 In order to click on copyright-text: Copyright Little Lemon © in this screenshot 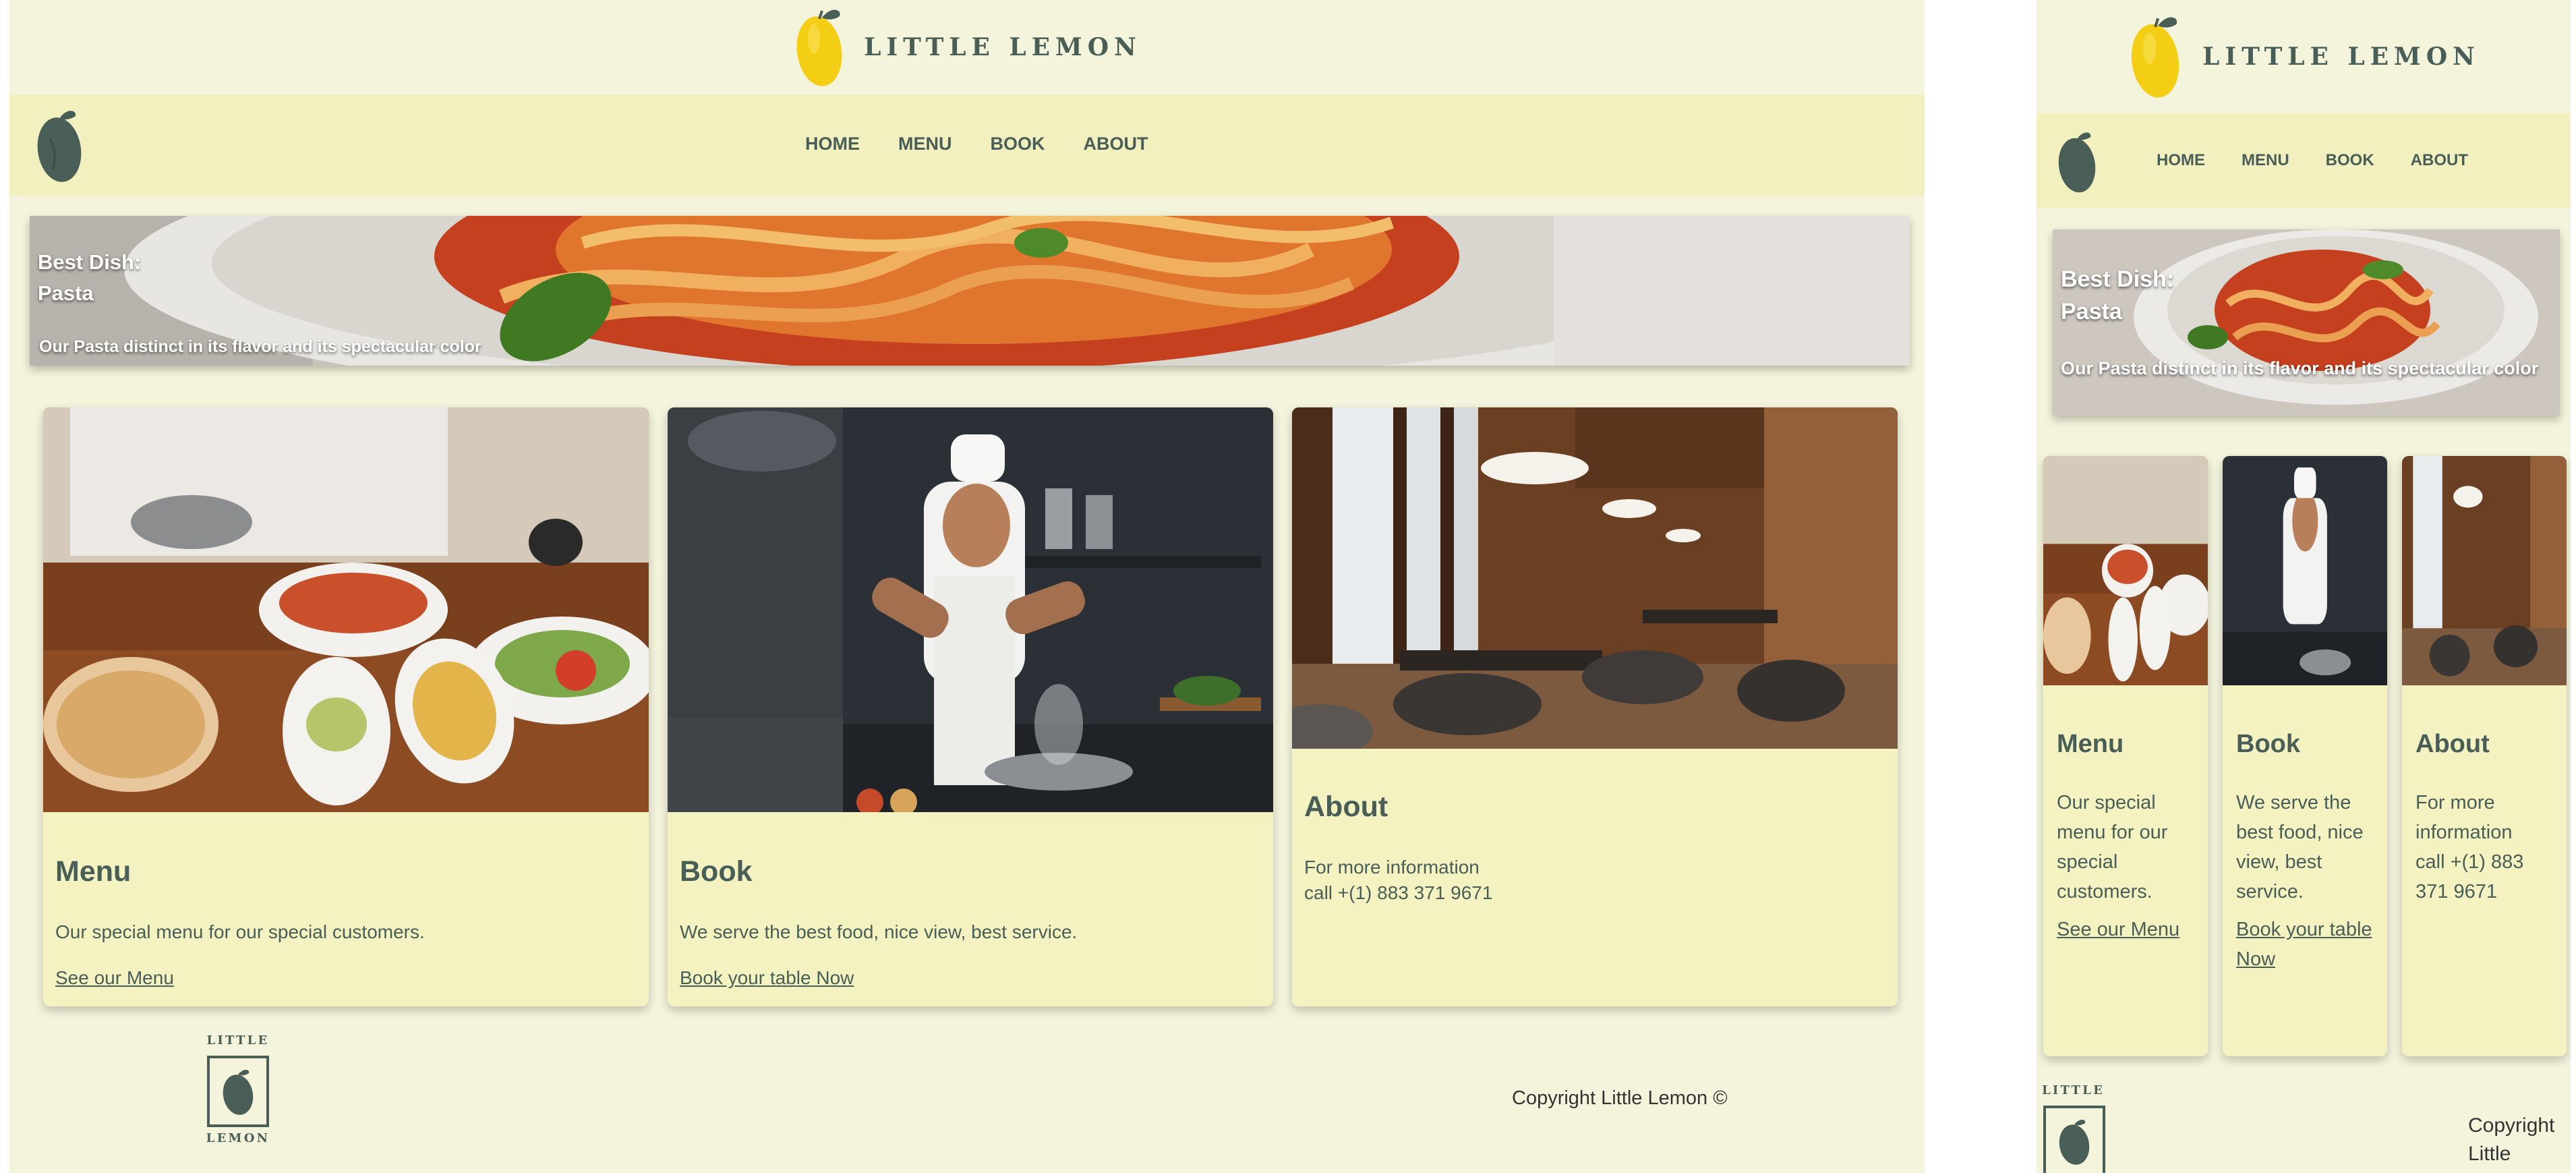, I will do `click(1620, 1098)`.